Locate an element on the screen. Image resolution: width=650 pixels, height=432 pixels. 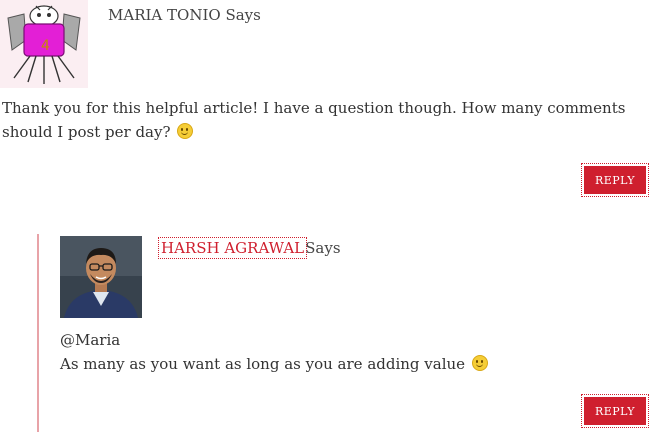
comment-author-line: HARSH AGRAWALSays is located at coordinates (249, 248).